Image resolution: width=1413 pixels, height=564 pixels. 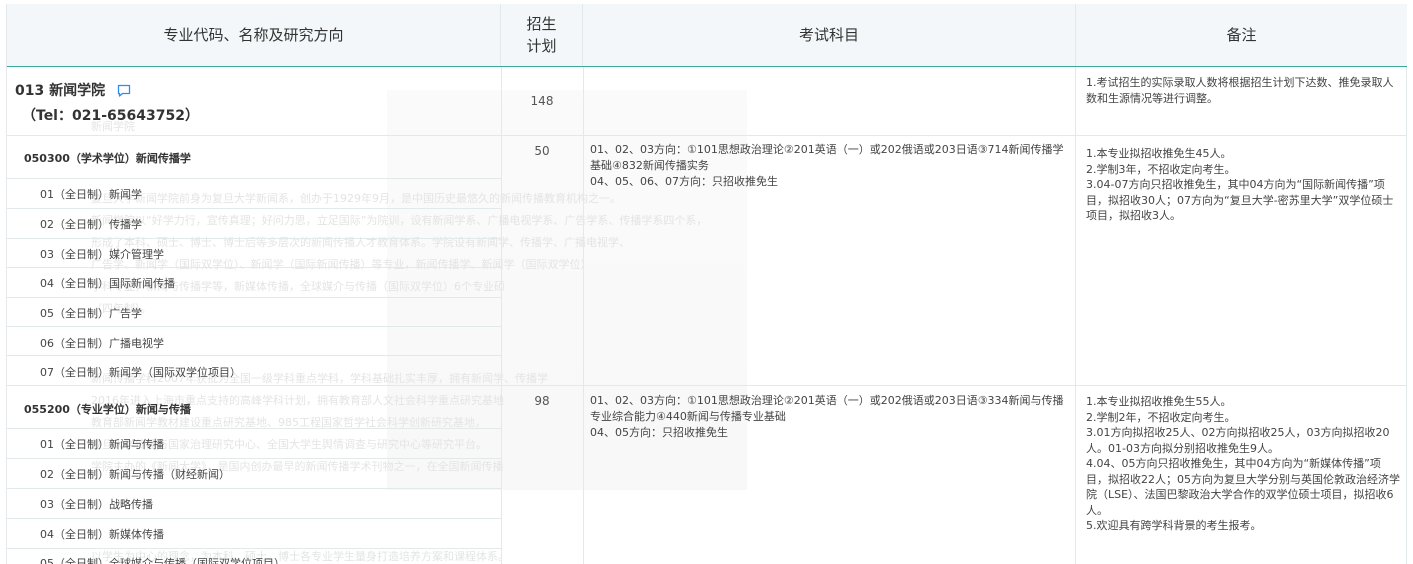 I want to click on direction-item: 01（全日制）新闻学, so click(x=91, y=194).